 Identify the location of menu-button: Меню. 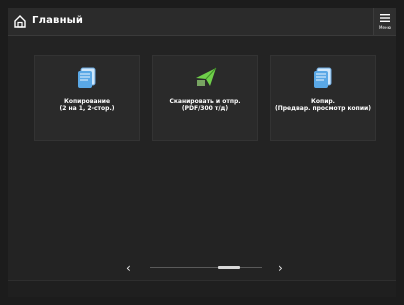
(384, 21).